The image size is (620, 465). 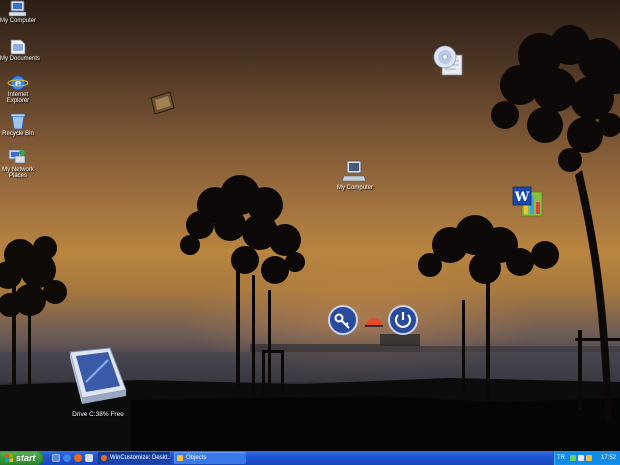 I want to click on task-label: Objects, so click(x=196, y=458).